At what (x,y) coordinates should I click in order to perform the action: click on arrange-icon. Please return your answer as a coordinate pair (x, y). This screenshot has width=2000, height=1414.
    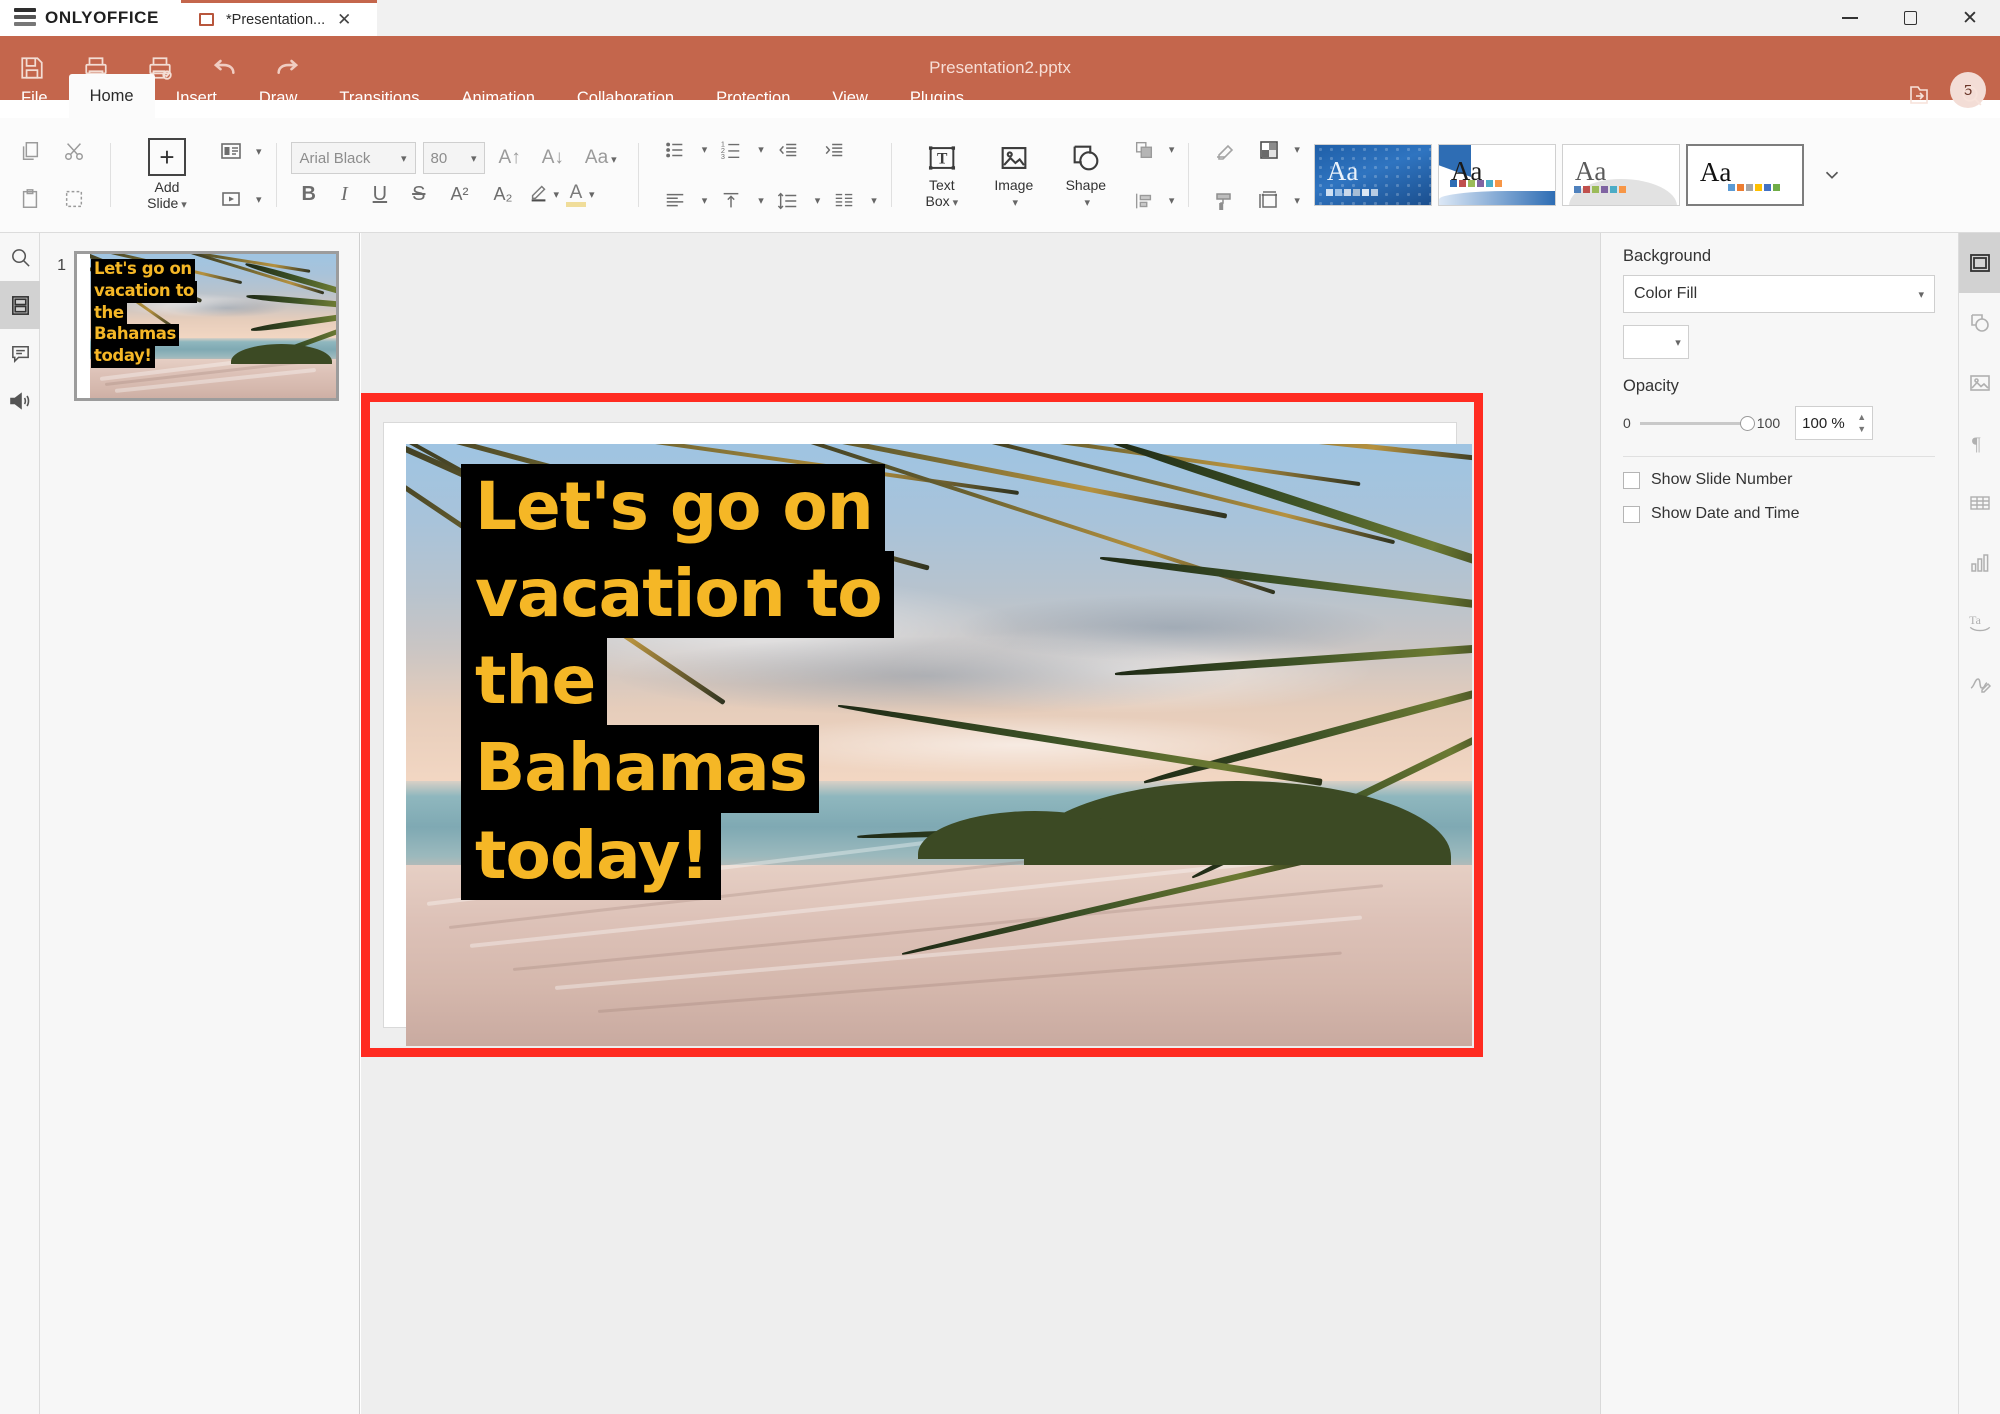
    Looking at the image, I should click on (1144, 150).